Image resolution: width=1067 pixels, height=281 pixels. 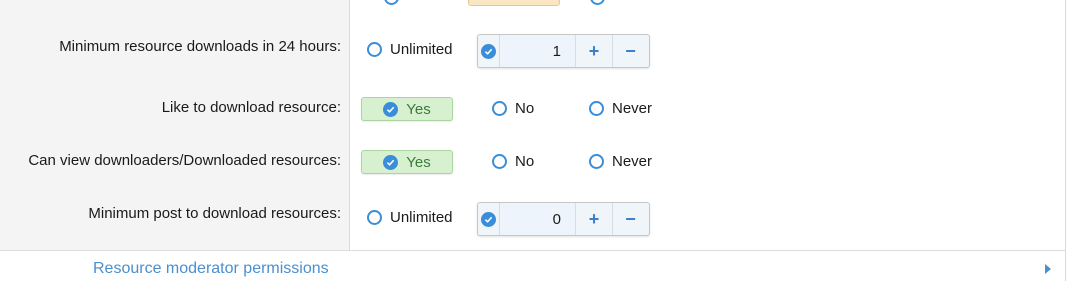 I want to click on option-yes-view-downloaders: Yes, so click(x=407, y=162).